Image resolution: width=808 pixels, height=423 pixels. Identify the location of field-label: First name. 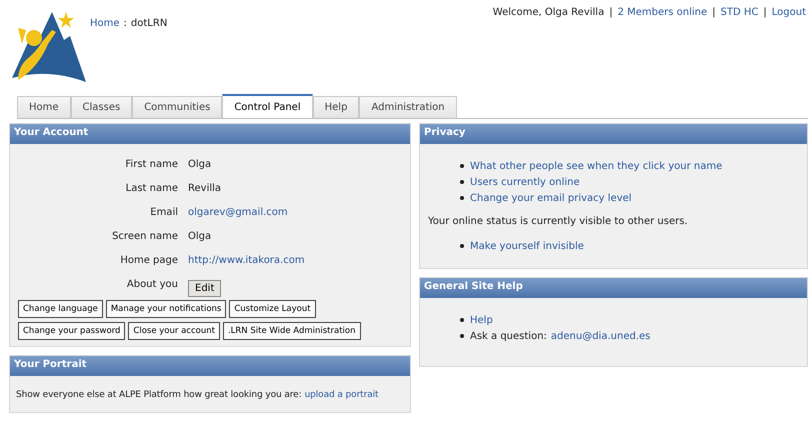
(151, 164).